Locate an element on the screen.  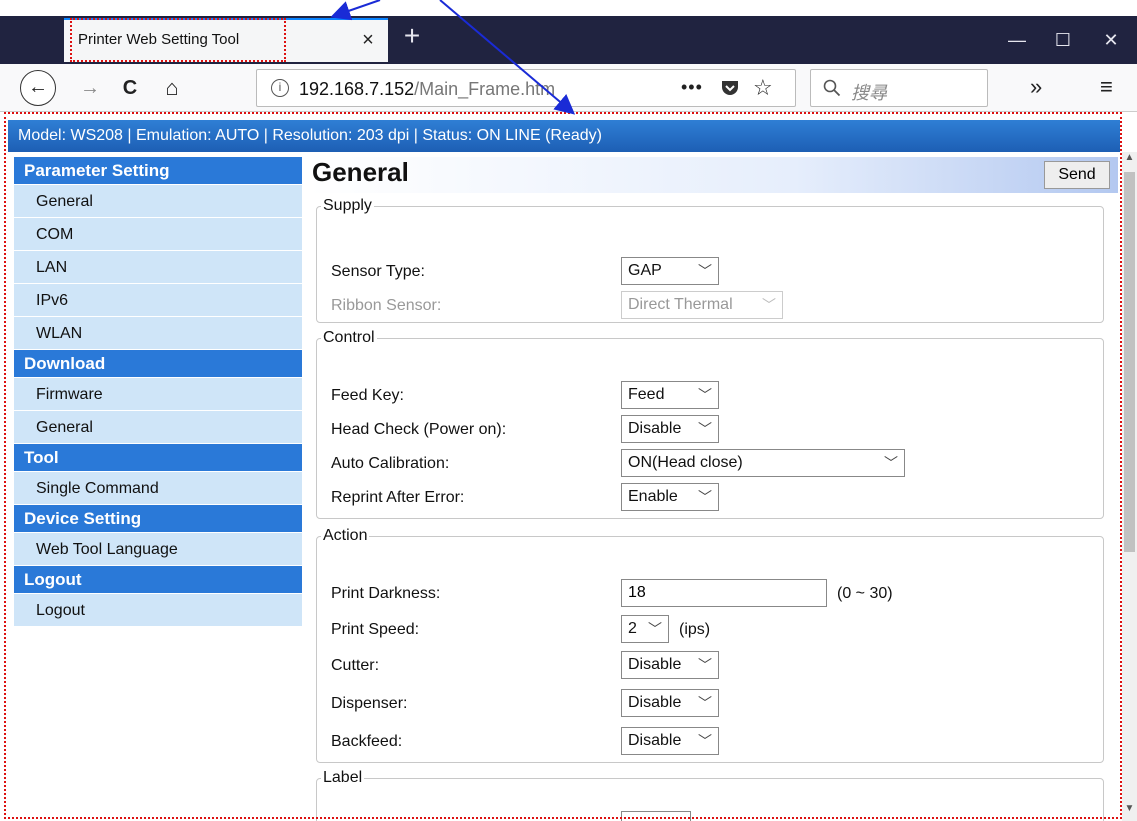
print-darkness-value: 18 is located at coordinates (637, 592).